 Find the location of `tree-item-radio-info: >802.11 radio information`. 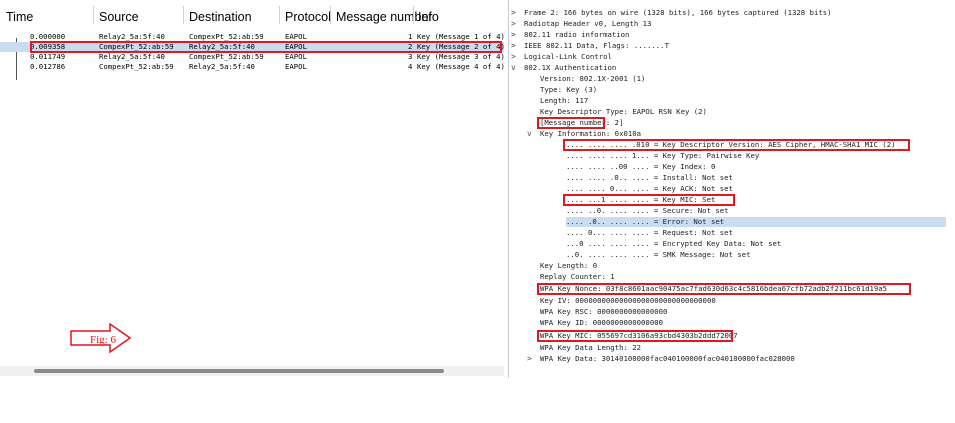

tree-item-radio-info: >802.11 radio information is located at coordinates (570, 35).